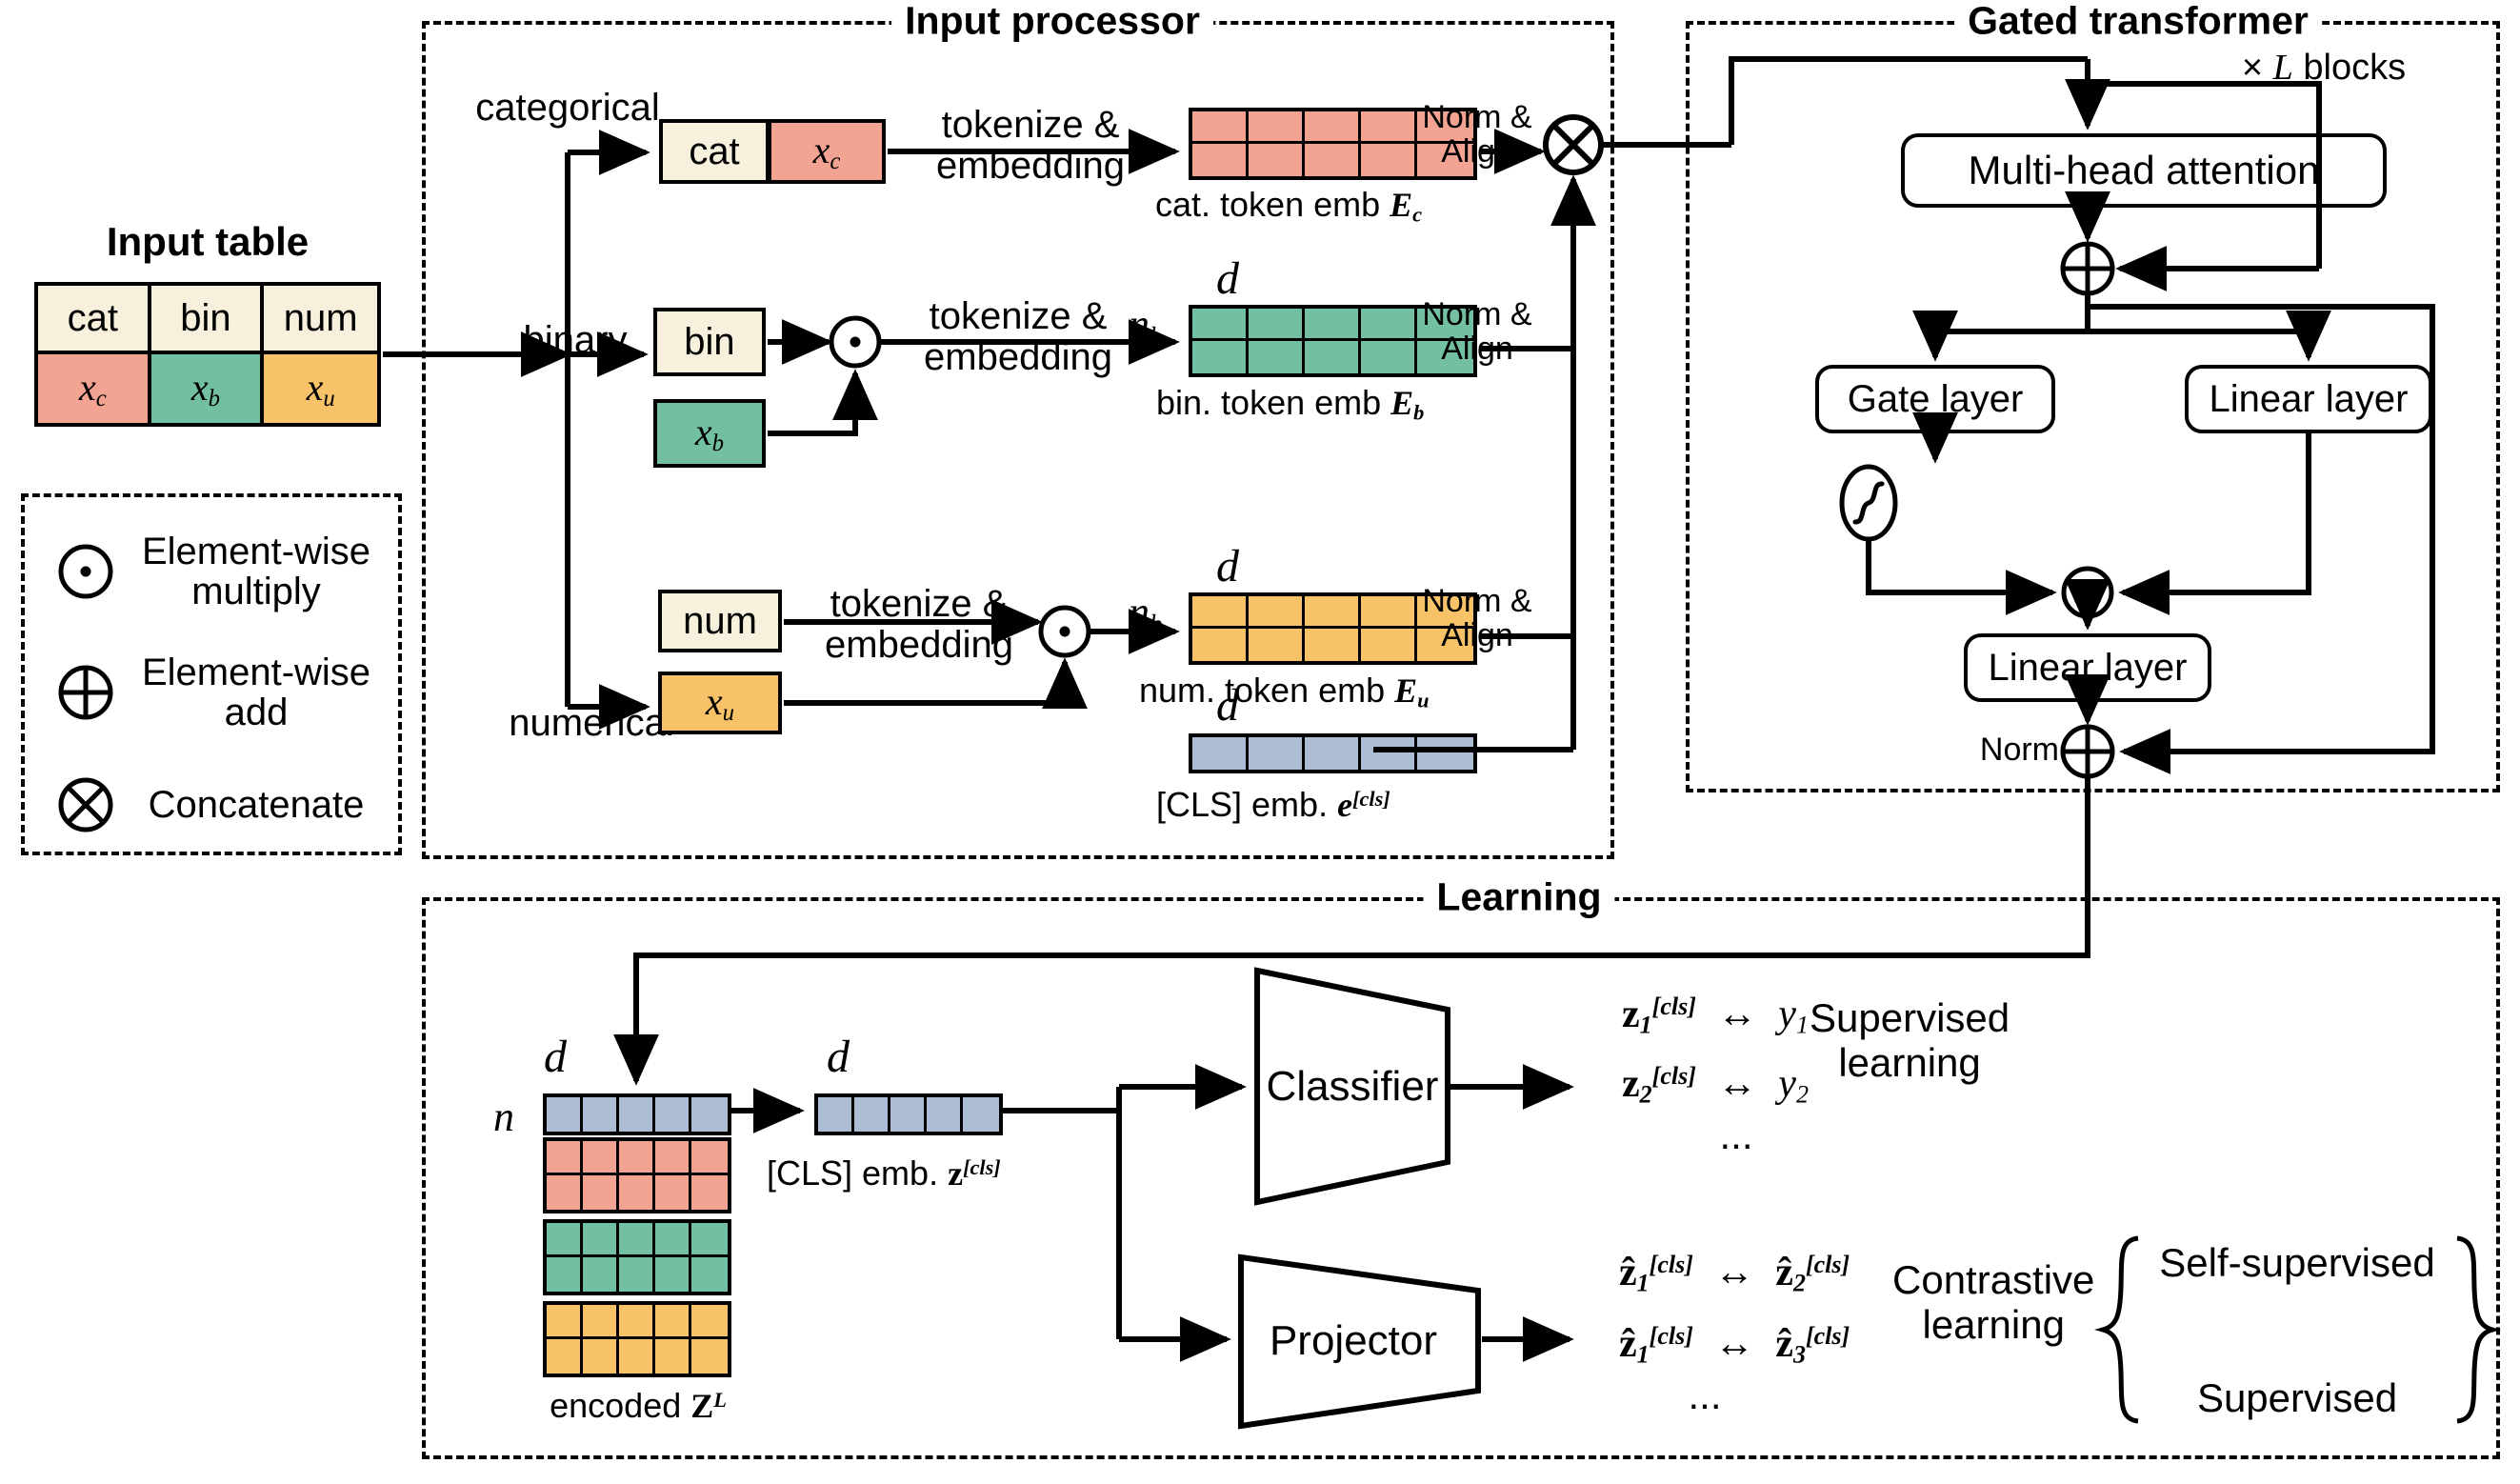 This screenshot has height=1484, width=2520. Describe the element at coordinates (1146, 326) in the screenshot. I see `dim-label-nb-binary: nb` at that location.